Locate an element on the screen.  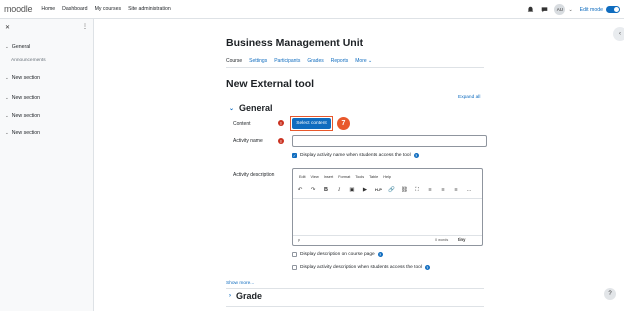
kebab-menu-icon: ⋮ is located at coordinates (85, 26).